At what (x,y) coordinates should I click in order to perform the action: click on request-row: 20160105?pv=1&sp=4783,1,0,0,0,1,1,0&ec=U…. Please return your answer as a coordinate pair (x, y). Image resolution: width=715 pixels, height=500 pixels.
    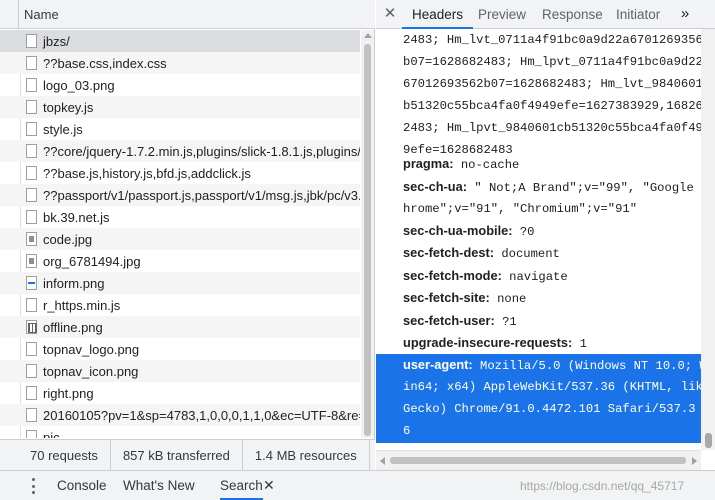
    Looking at the image, I should click on (180, 415).